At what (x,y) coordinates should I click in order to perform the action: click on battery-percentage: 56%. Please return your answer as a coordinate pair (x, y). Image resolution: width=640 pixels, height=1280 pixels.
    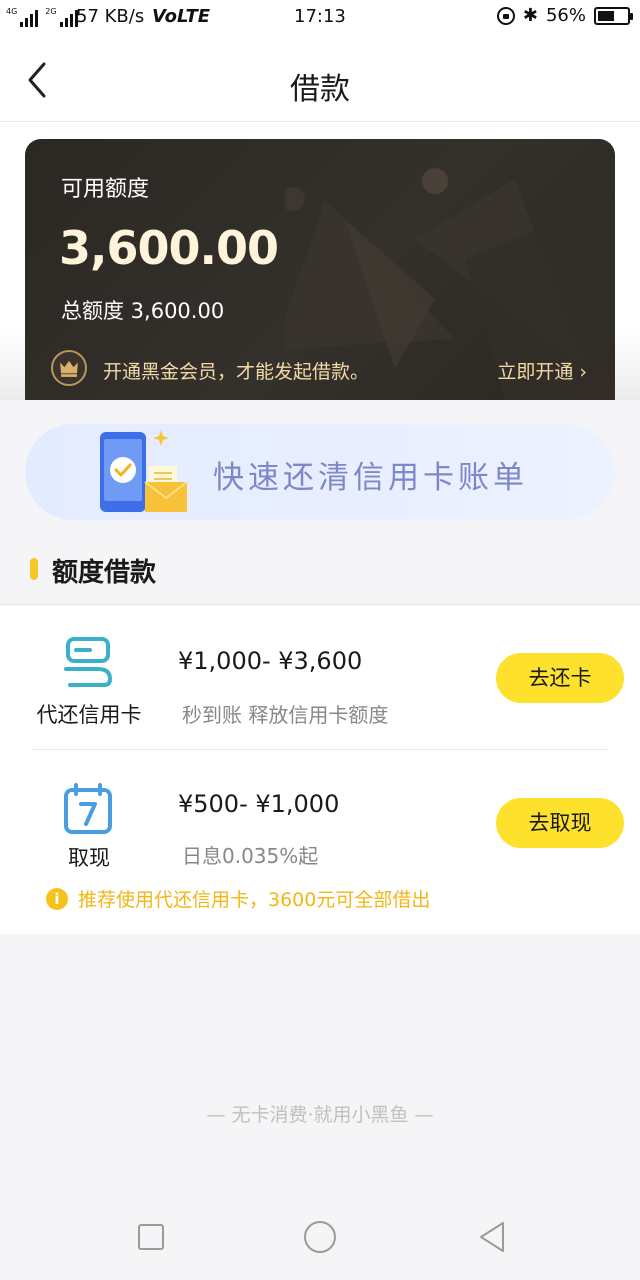
    Looking at the image, I should click on (565, 15).